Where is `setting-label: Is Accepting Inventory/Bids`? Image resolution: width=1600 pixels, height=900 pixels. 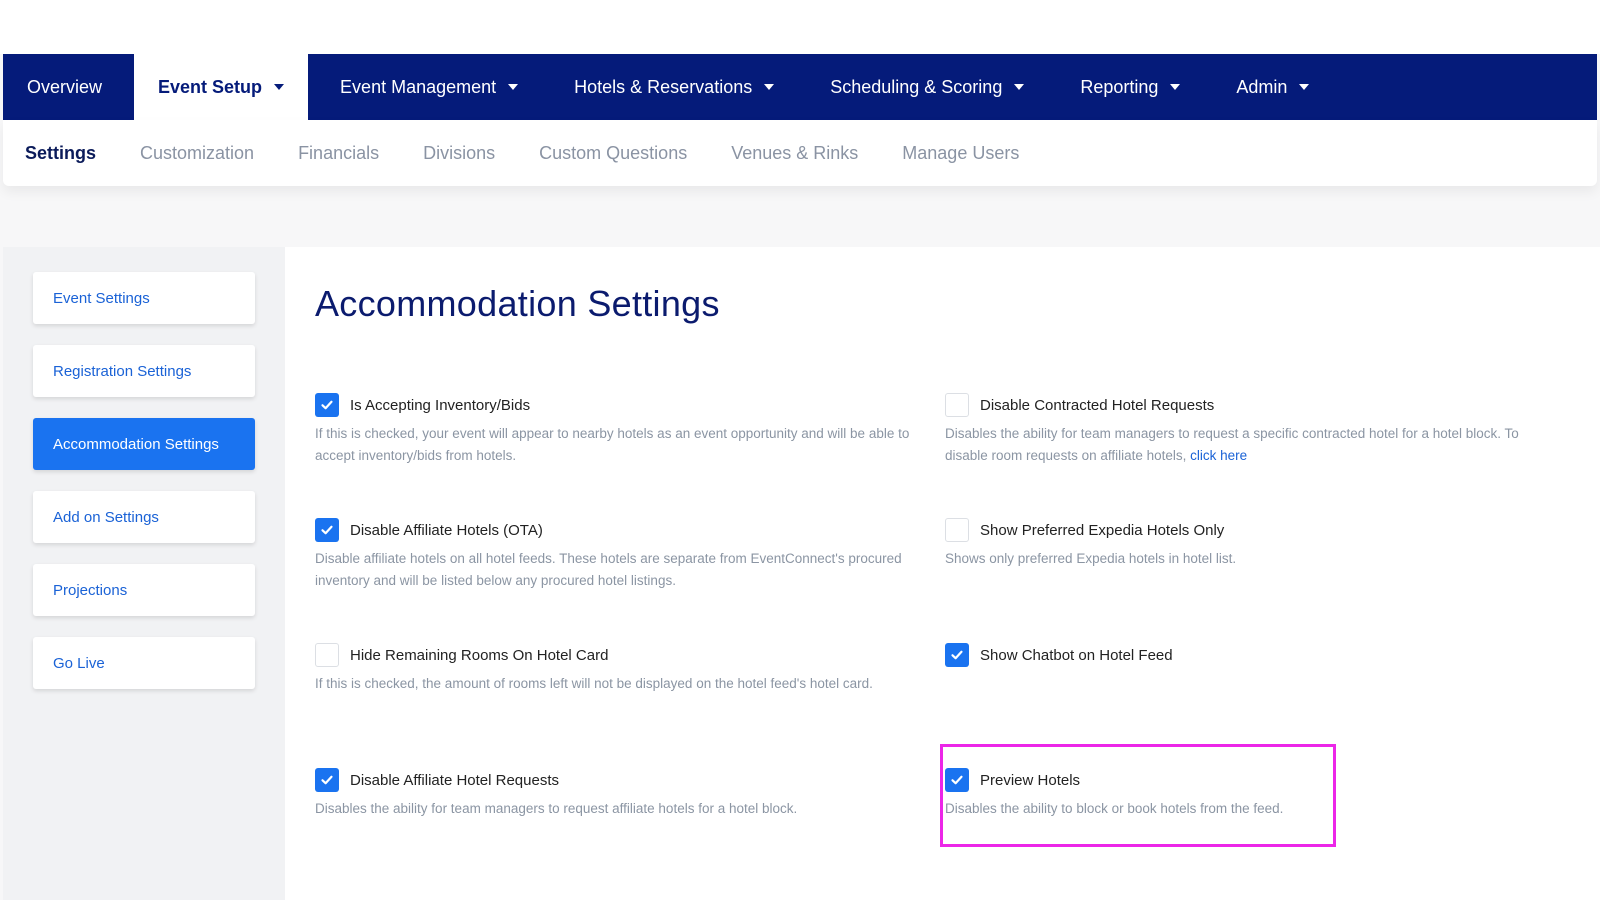
setting-label: Is Accepting Inventory/Bids is located at coordinates (440, 405).